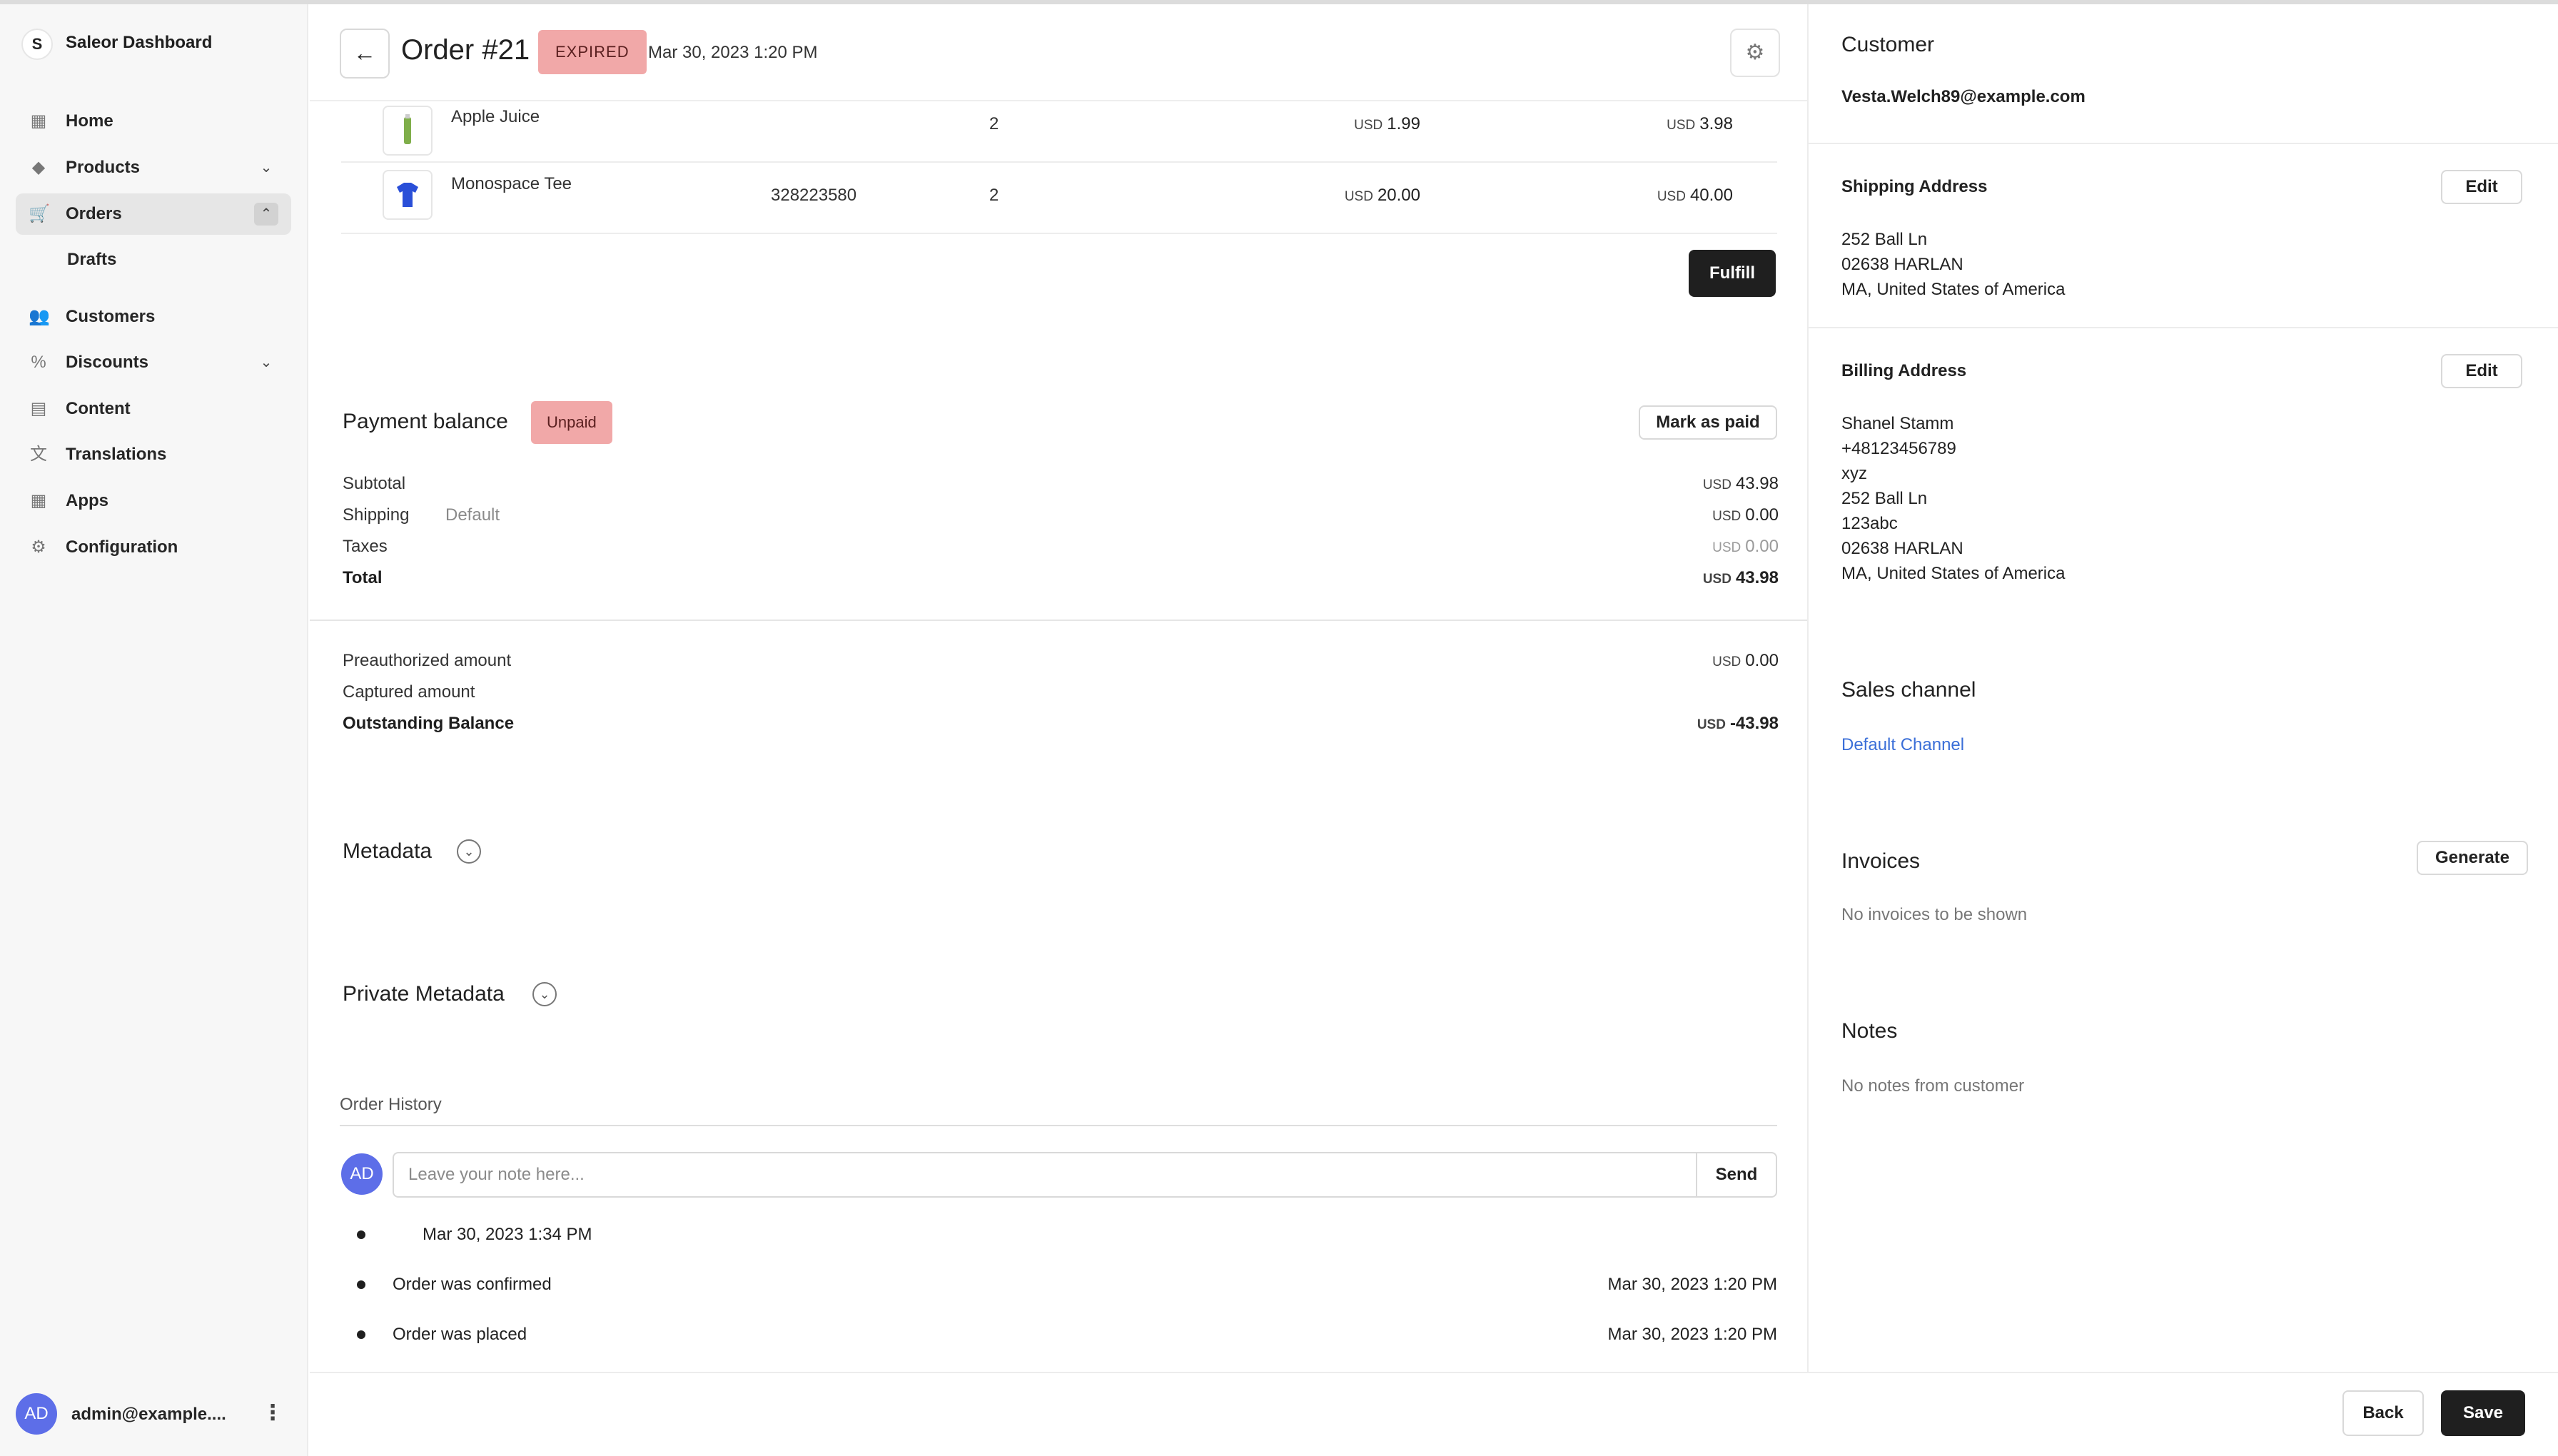 This screenshot has height=1456, width=2558. Describe the element at coordinates (38, 121) in the screenshot. I see `home-icon: ▦` at that location.